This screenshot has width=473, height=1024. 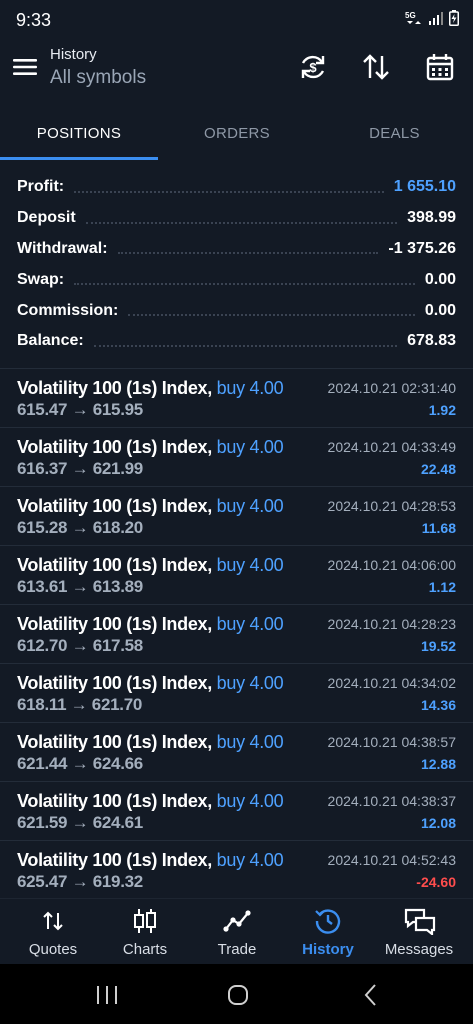 What do you see at coordinates (419, 949) in the screenshot?
I see `nav-label: Messages` at bounding box center [419, 949].